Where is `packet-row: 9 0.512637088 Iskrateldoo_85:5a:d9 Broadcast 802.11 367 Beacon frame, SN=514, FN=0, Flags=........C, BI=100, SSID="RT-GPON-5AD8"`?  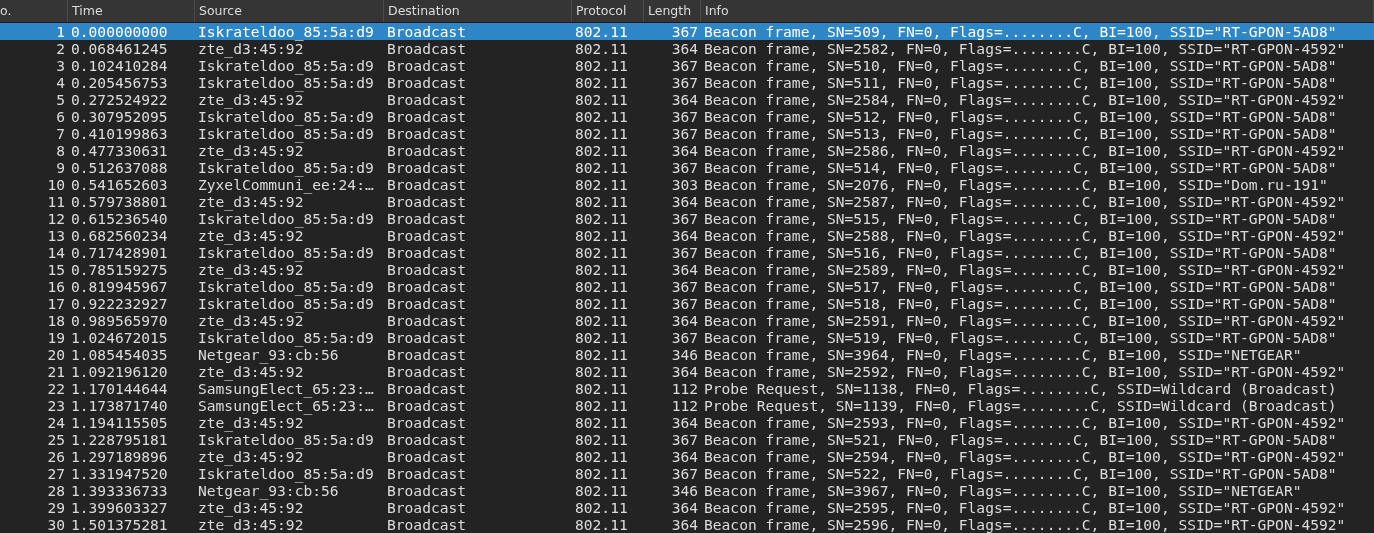 packet-row: 9 0.512637088 Iskrateldoo_85:5a:d9 Broadcast 802.11 367 Beacon frame, SN=514, FN=0, Flags=........C, BI=100, SSID="RT-GPON-5AD8" is located at coordinates (687, 167).